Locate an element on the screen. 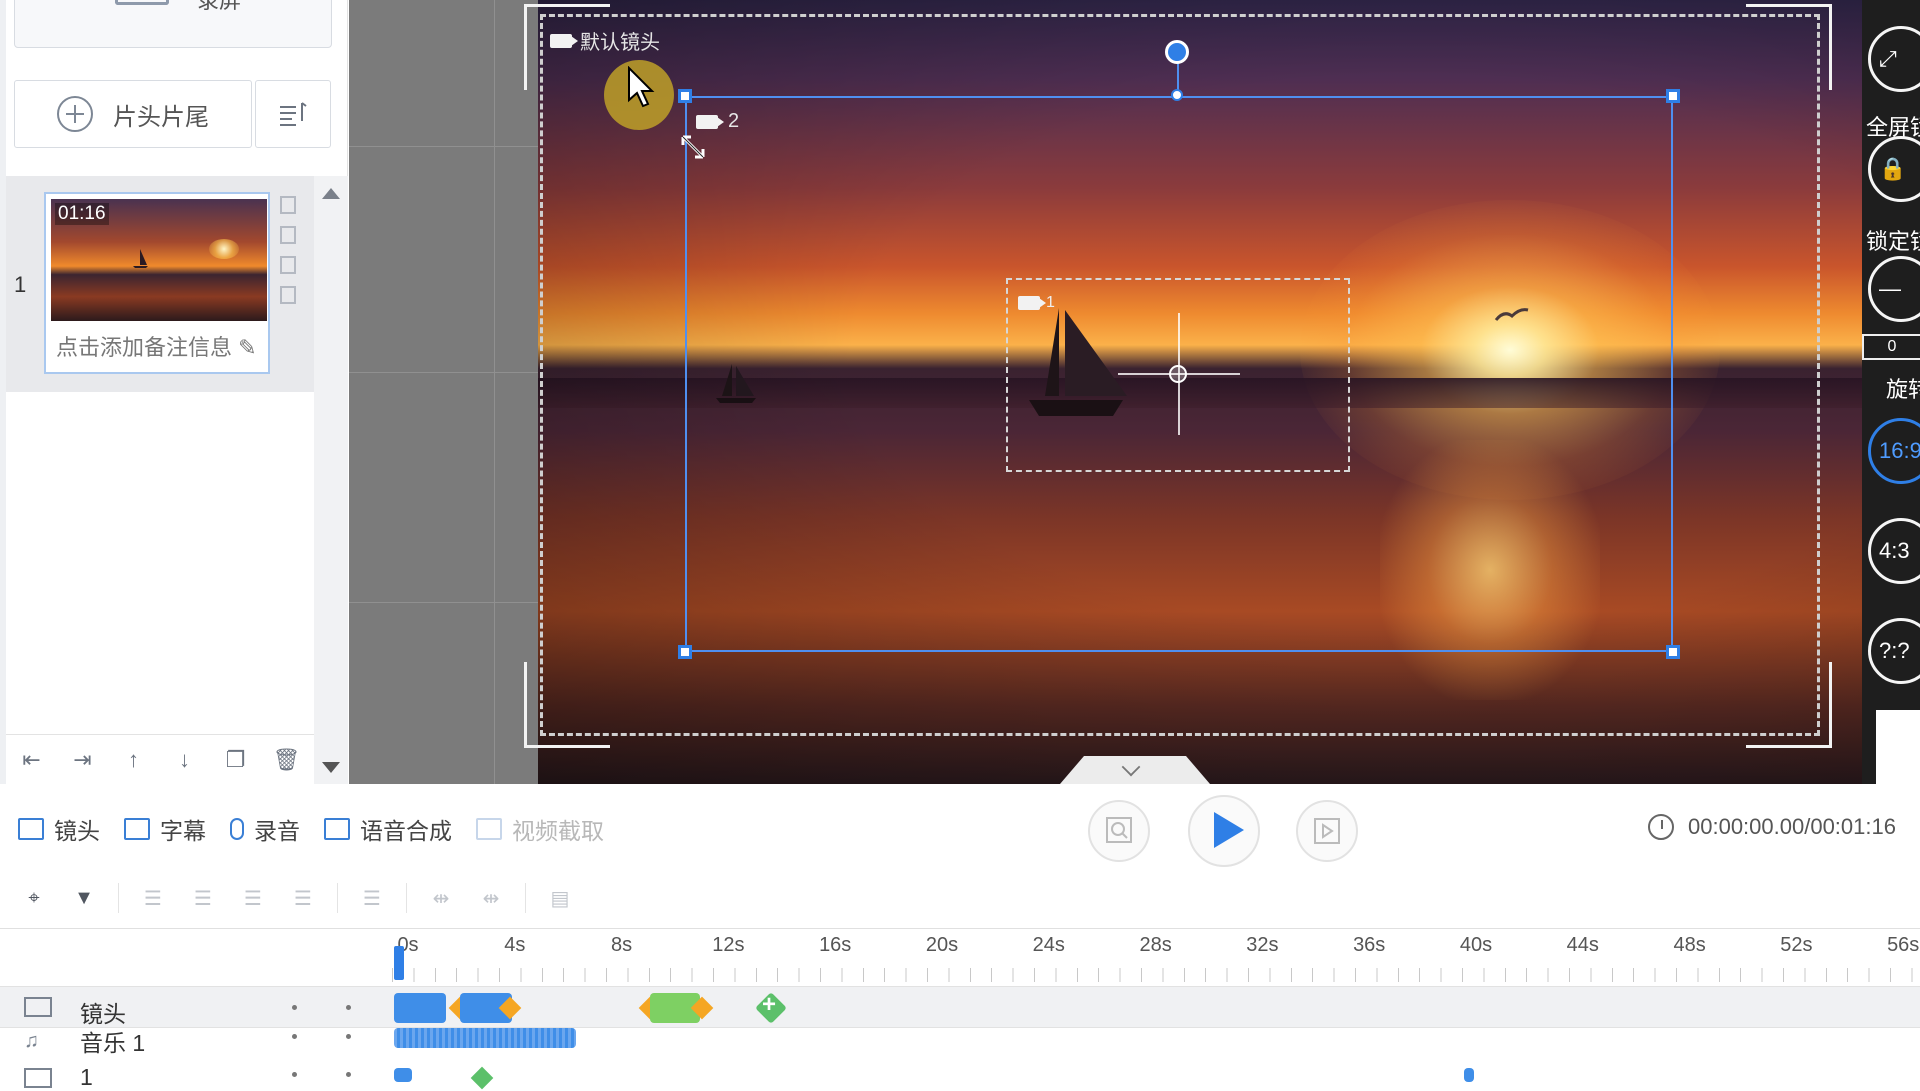  tab-speech-synthesis: 语音合成 is located at coordinates (388, 829).